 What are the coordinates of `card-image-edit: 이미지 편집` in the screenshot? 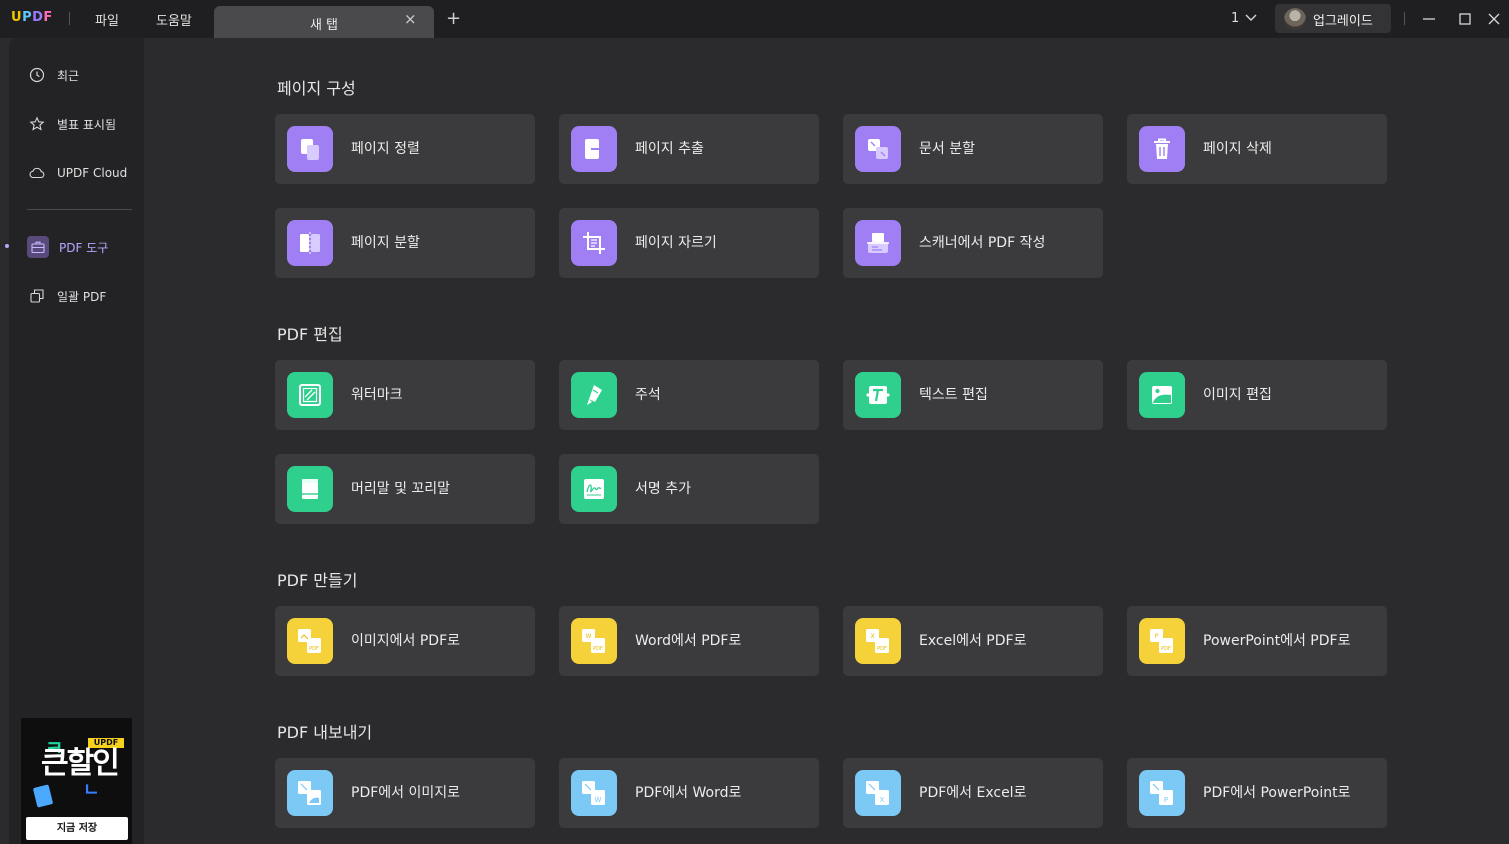 It's located at (1257, 395).